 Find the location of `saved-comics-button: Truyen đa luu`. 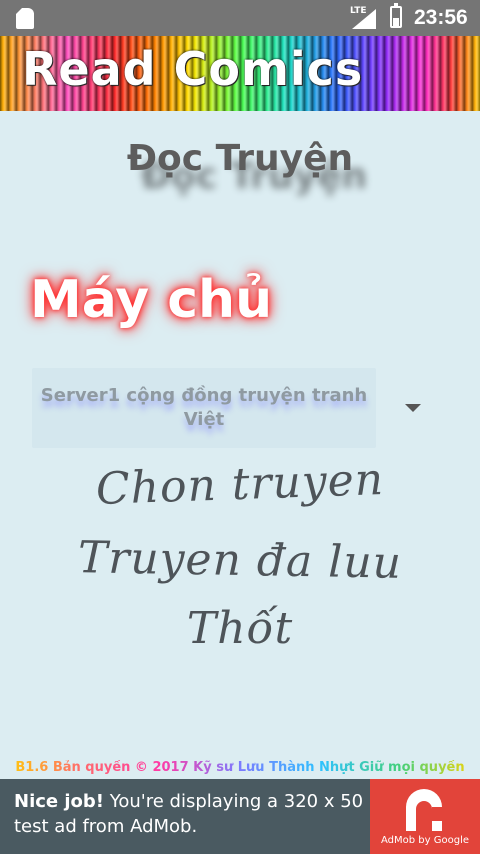

saved-comics-button: Truyen đa luu is located at coordinates (240, 560).